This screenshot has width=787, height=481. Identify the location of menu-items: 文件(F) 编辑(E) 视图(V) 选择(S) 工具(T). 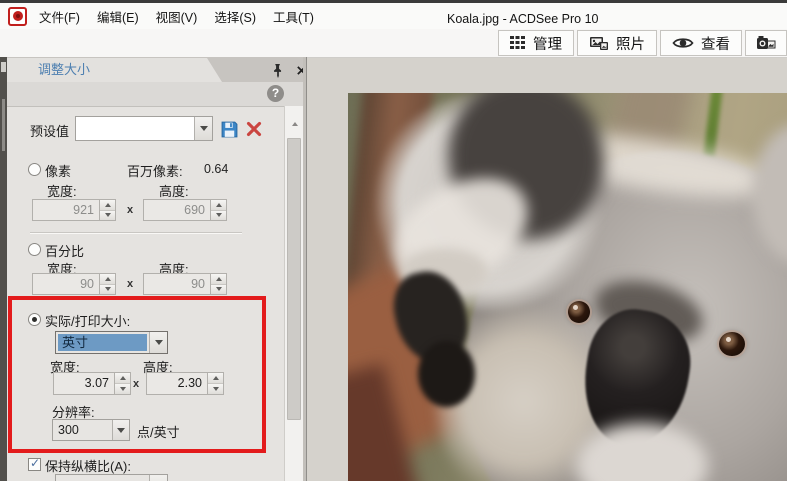
(176, 16).